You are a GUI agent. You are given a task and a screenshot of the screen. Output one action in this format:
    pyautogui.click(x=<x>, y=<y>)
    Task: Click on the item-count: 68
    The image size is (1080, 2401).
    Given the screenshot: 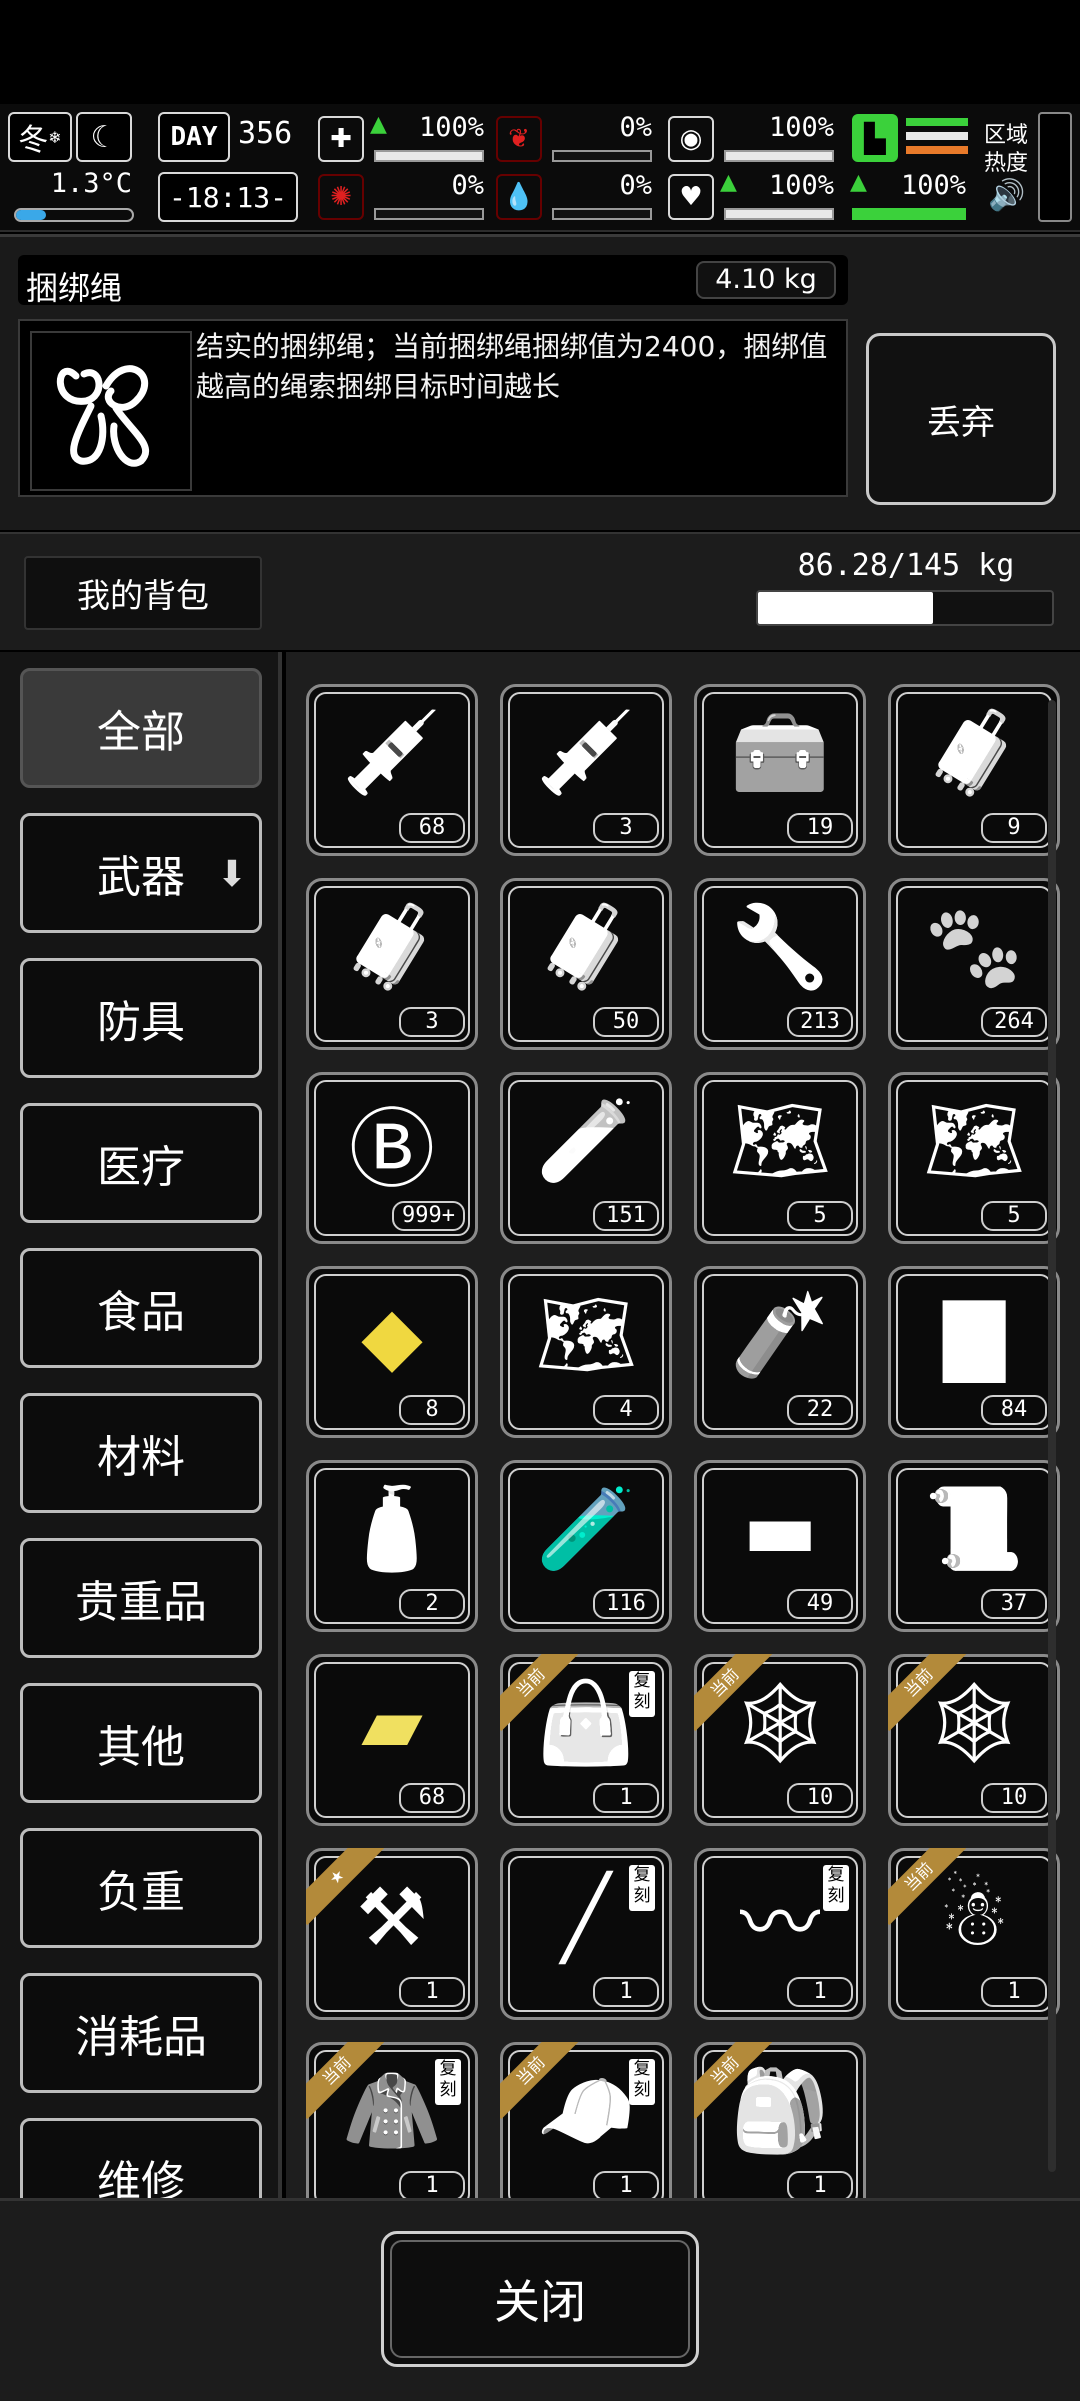 What is the action you would take?
    pyautogui.click(x=432, y=1798)
    